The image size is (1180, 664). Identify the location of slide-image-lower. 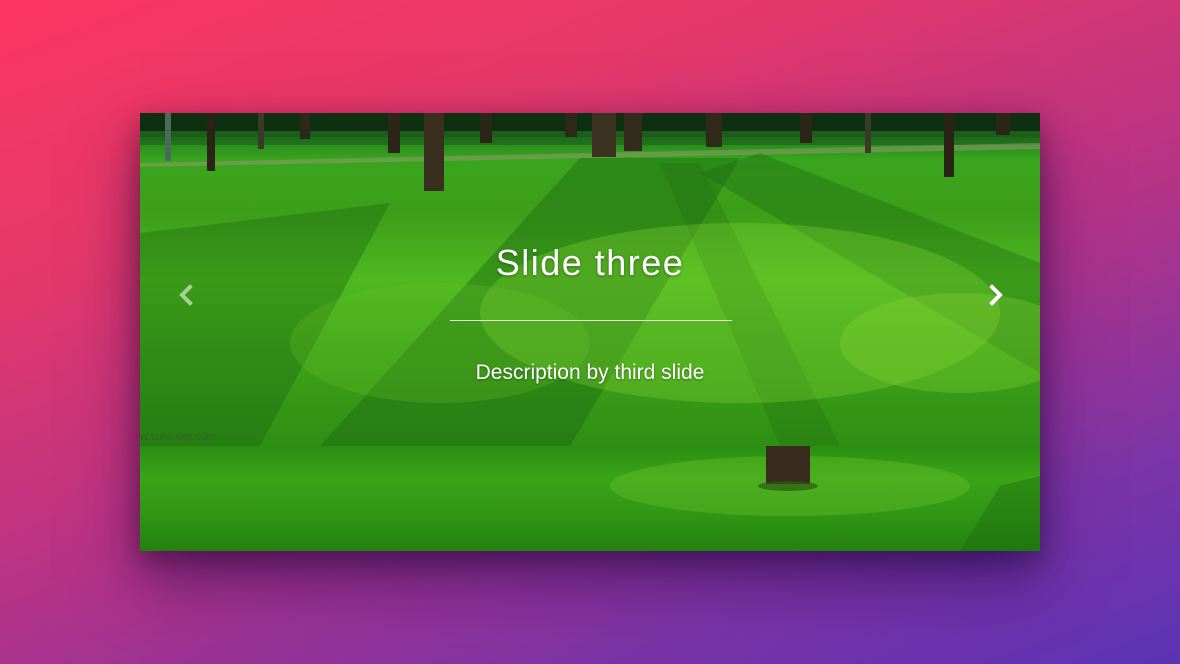
(590, 498).